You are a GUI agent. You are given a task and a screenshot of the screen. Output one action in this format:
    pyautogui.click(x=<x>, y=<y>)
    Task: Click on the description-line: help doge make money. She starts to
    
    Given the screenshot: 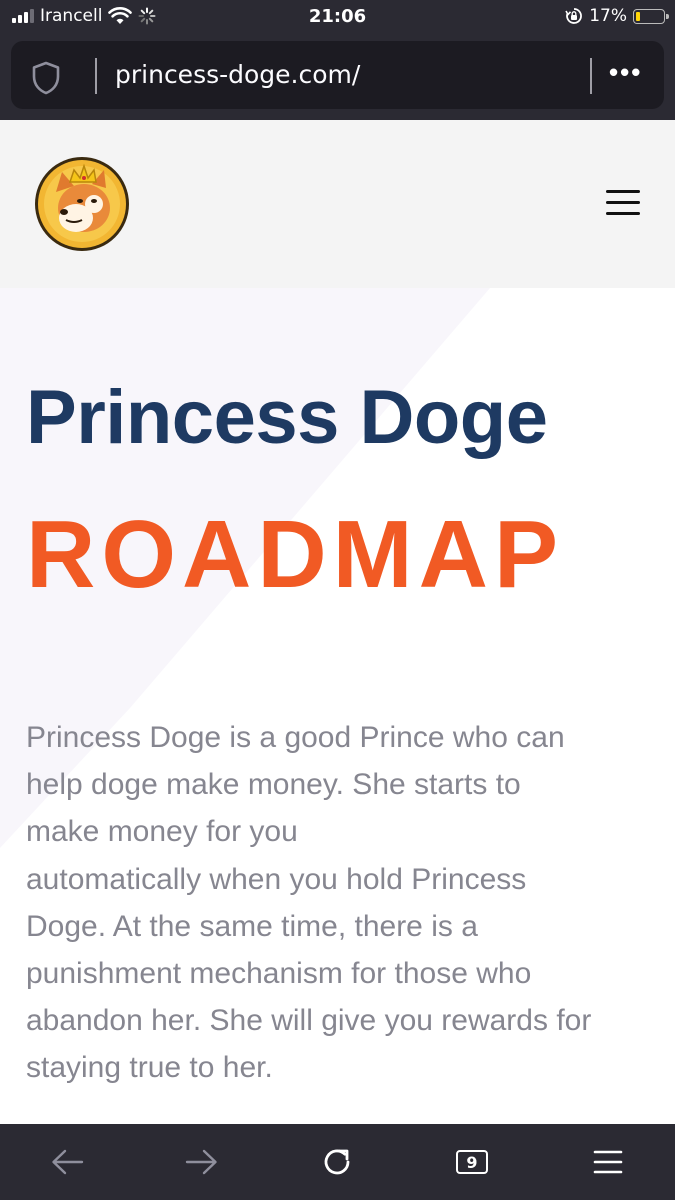 What is the action you would take?
    pyautogui.click(x=273, y=785)
    